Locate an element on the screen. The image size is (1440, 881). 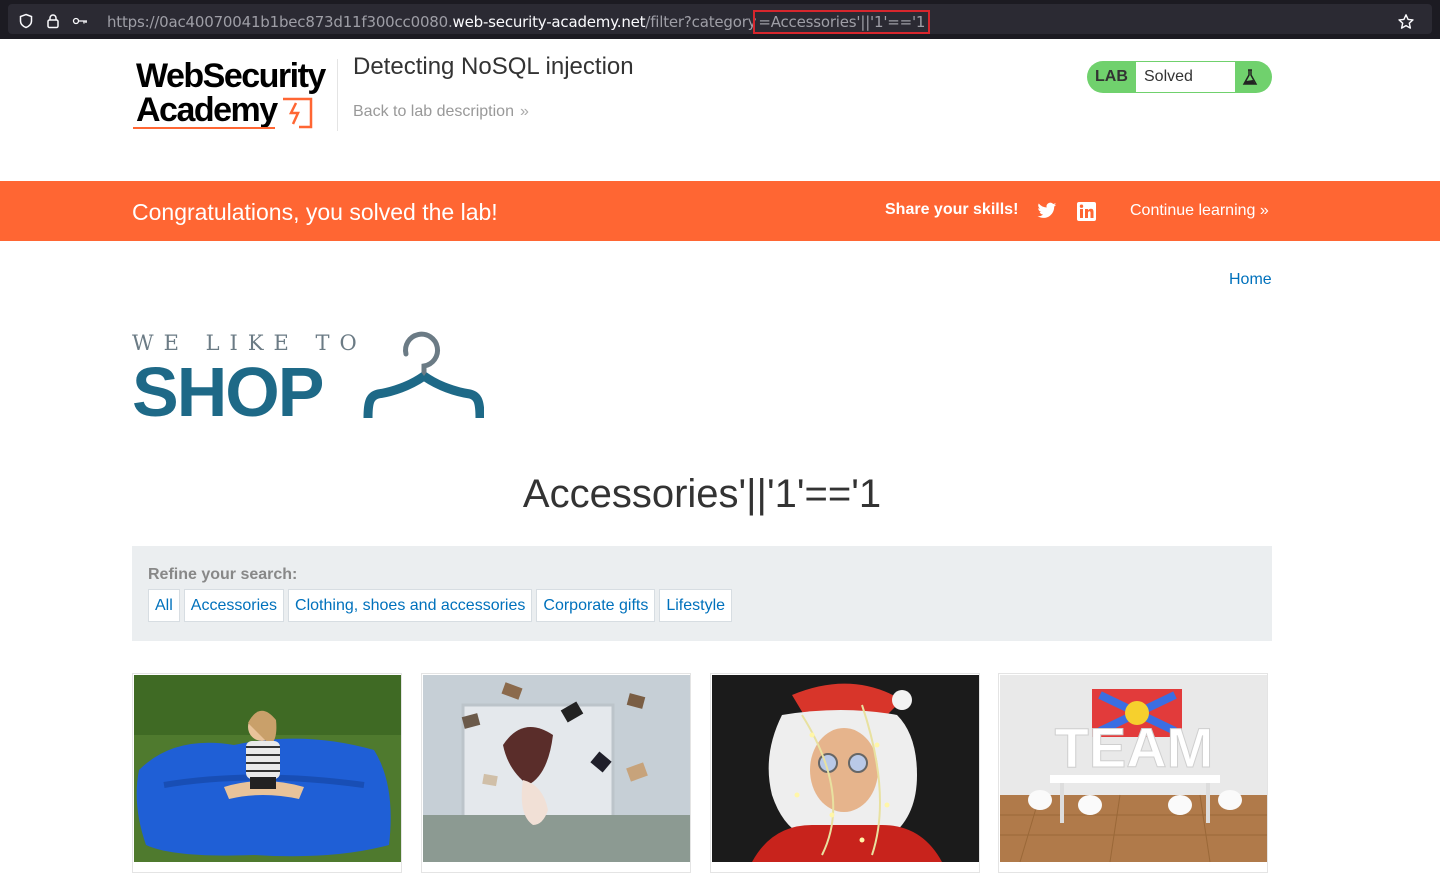
shop-logo: WE LIKE TO SHOP is located at coordinates (308, 380).